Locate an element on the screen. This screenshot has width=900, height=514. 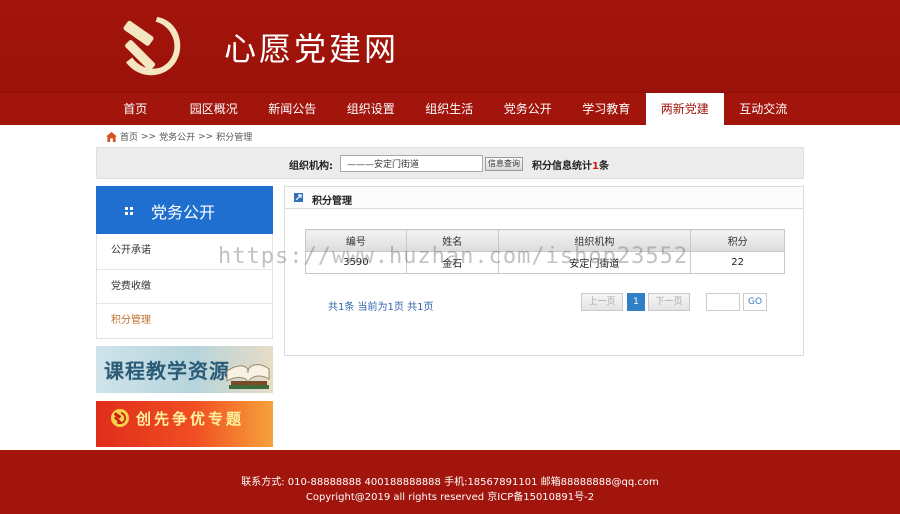
breadcrumb-home: 首页 is located at coordinates (129, 136).